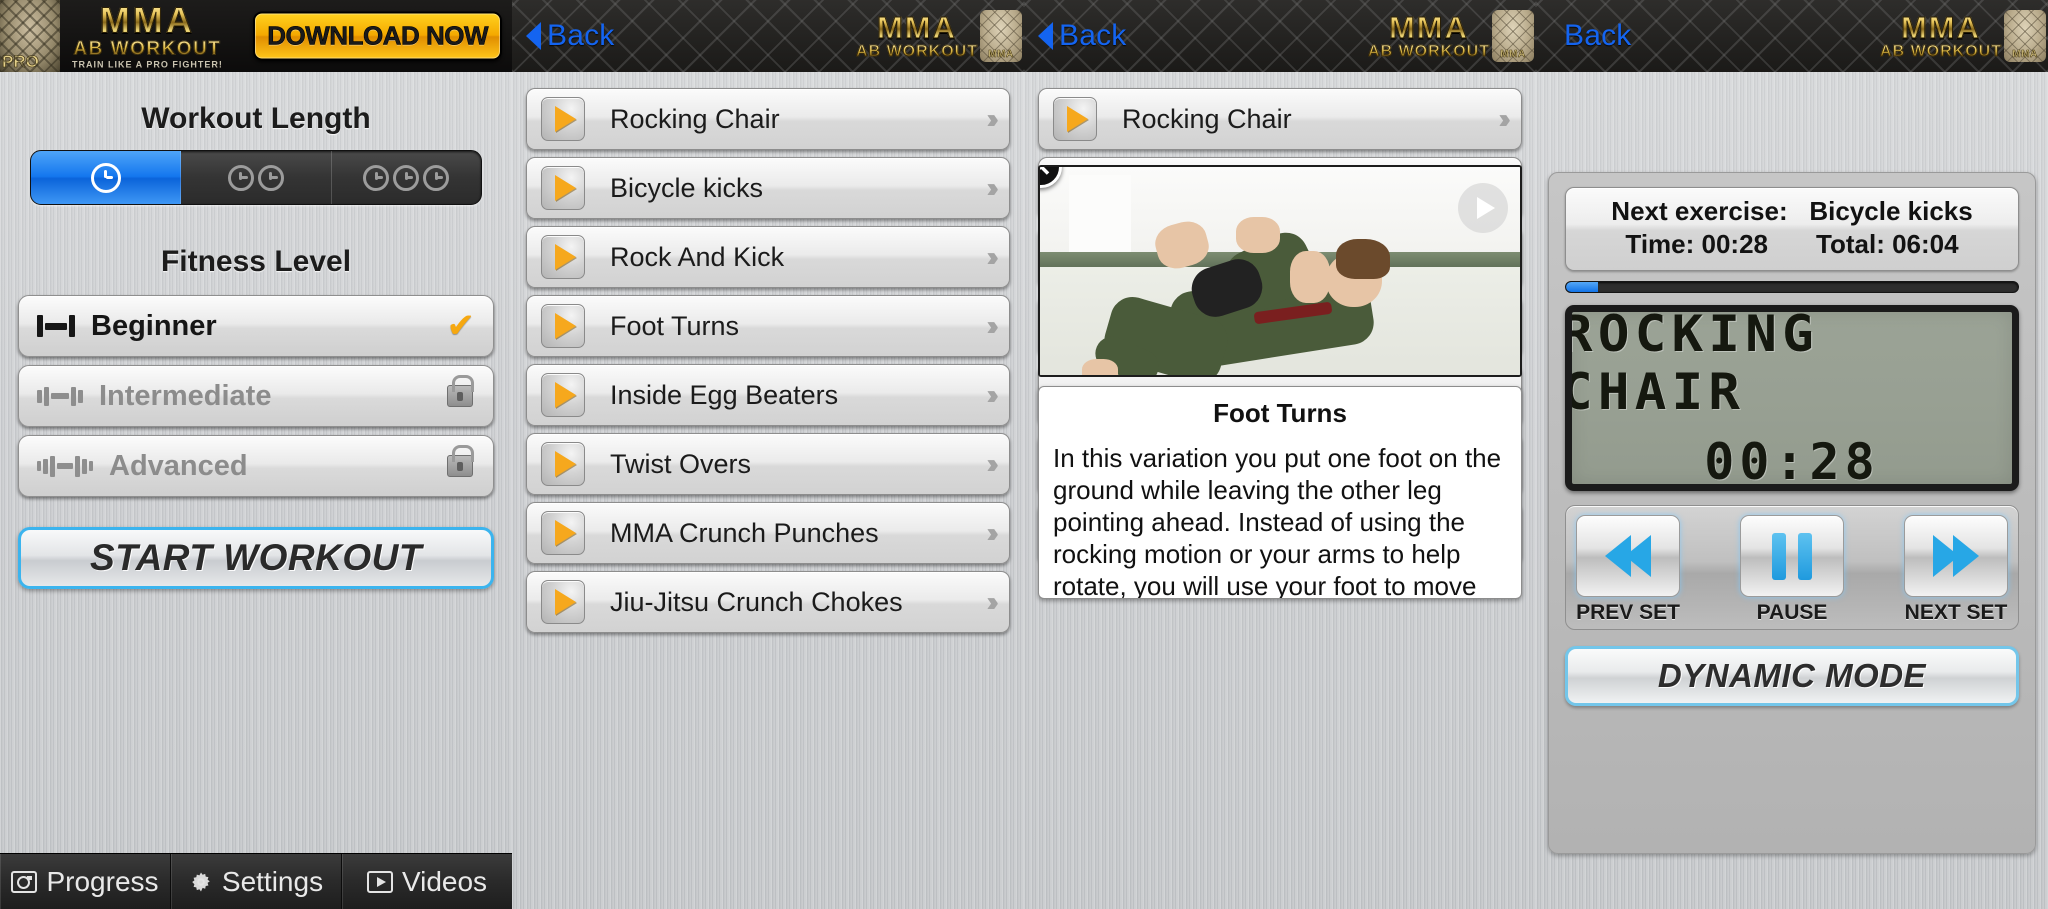 The image size is (2048, 909). Describe the element at coordinates (1582, 287) in the screenshot. I see `workout-progress-fill` at that location.